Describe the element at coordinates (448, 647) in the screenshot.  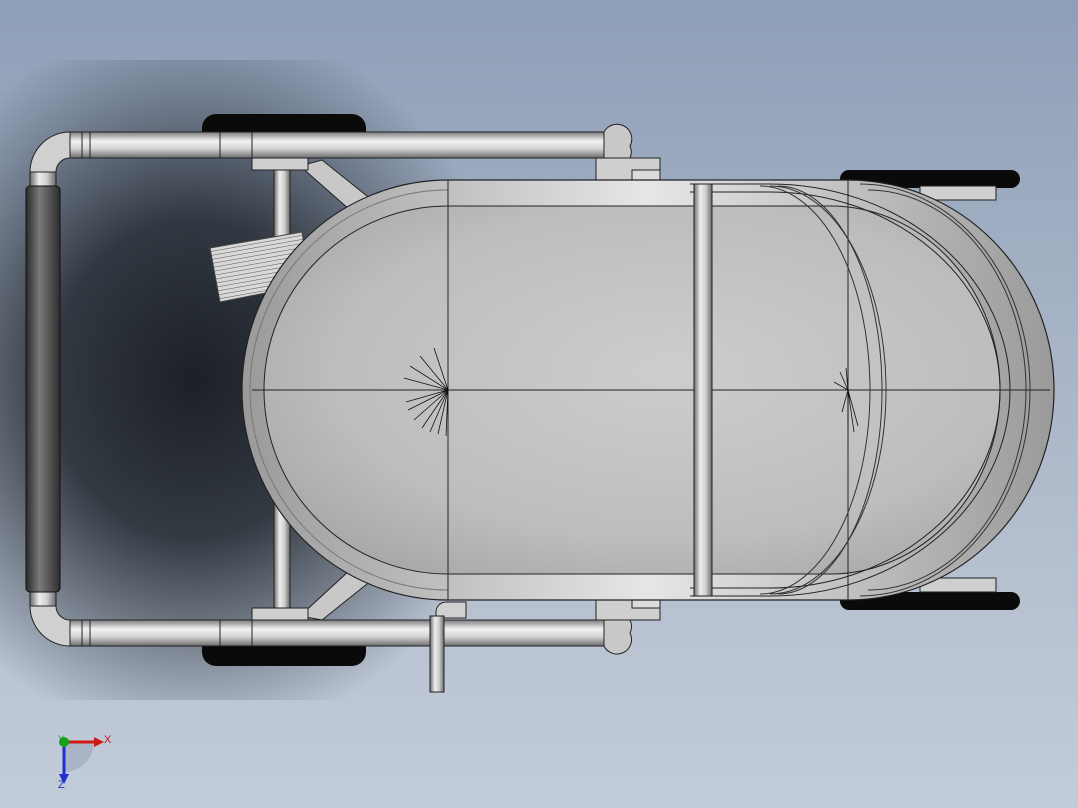
I see `drain-pipe` at that location.